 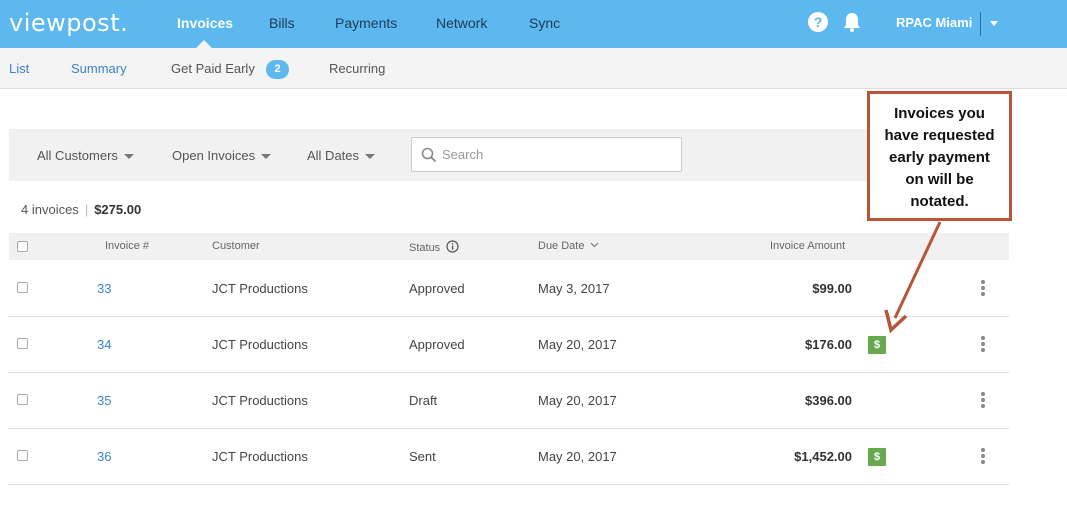 What do you see at coordinates (828, 344) in the screenshot?
I see `invoice-amount: $176.00` at bounding box center [828, 344].